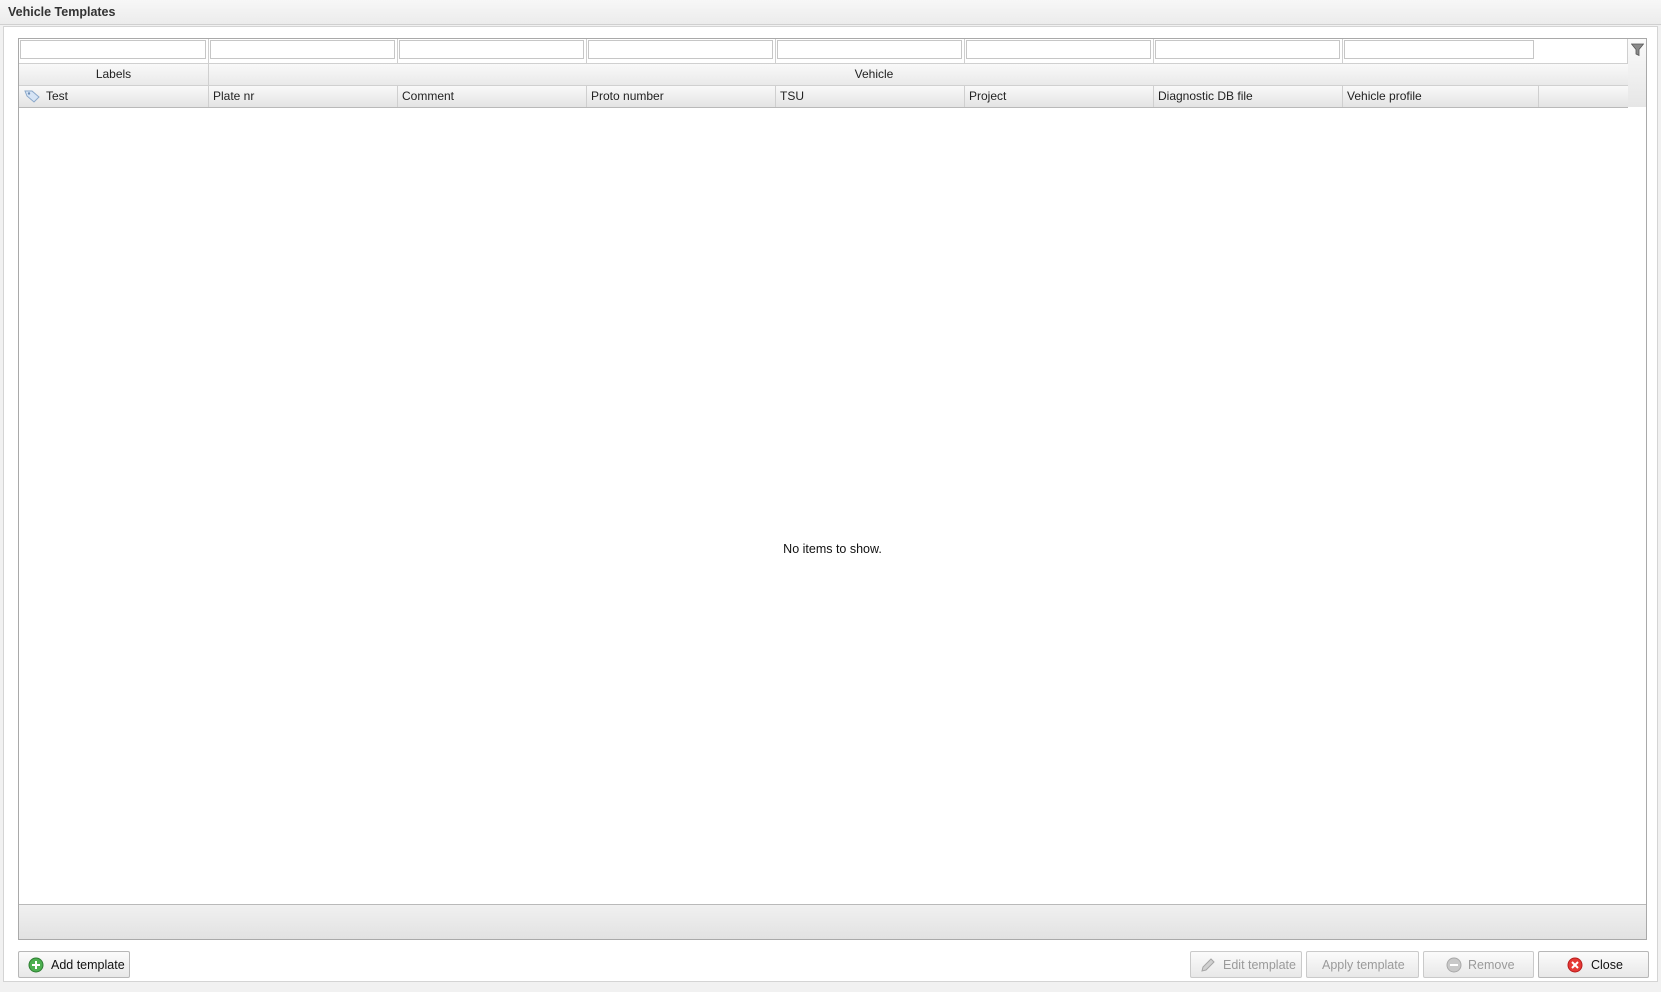  What do you see at coordinates (1636, 73) in the screenshot?
I see `filter-toggle-button` at bounding box center [1636, 73].